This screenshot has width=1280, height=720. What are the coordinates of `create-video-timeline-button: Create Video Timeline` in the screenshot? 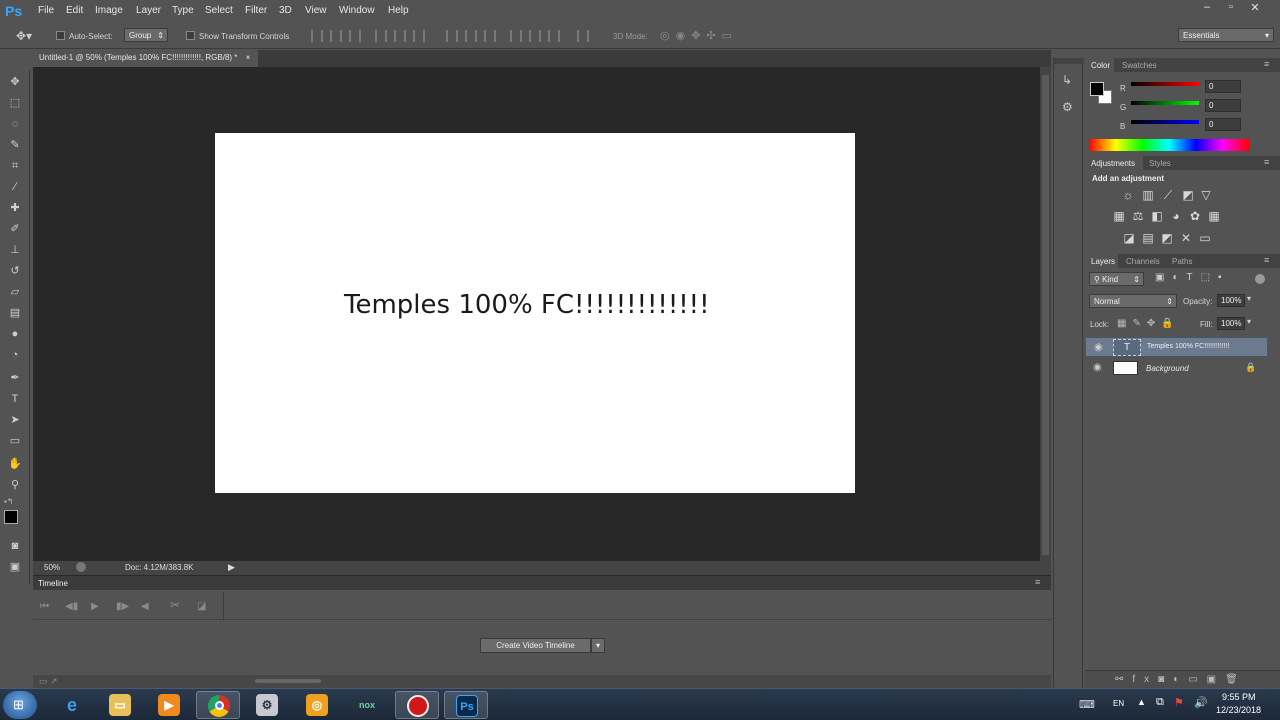 It's located at (535, 645).